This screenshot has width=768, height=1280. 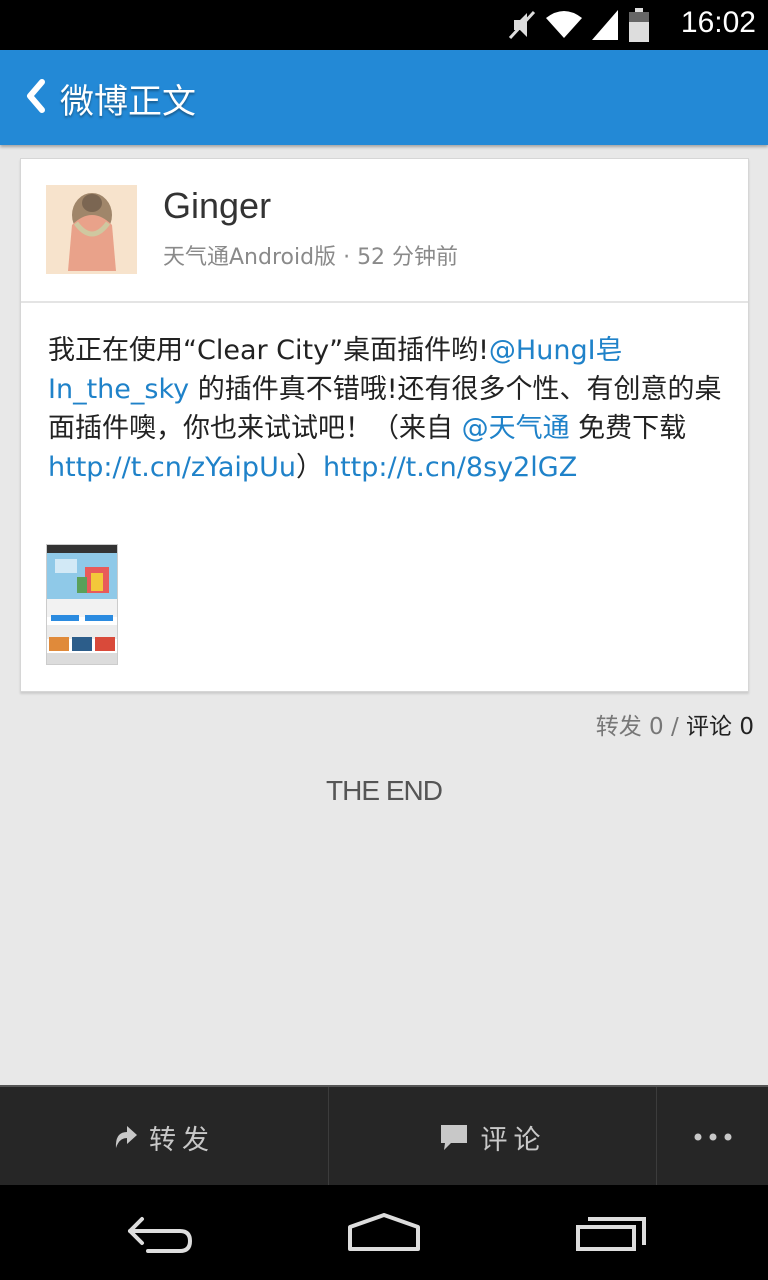 I want to click on page-title: 微博正文, so click(x=128, y=102).